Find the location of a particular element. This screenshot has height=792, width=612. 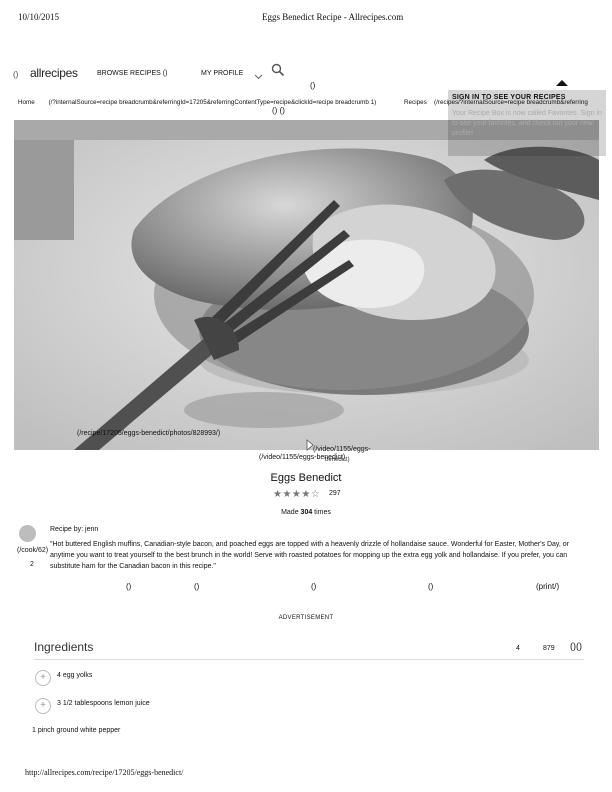

ingredients-title: Ingredients is located at coordinates (64, 647).